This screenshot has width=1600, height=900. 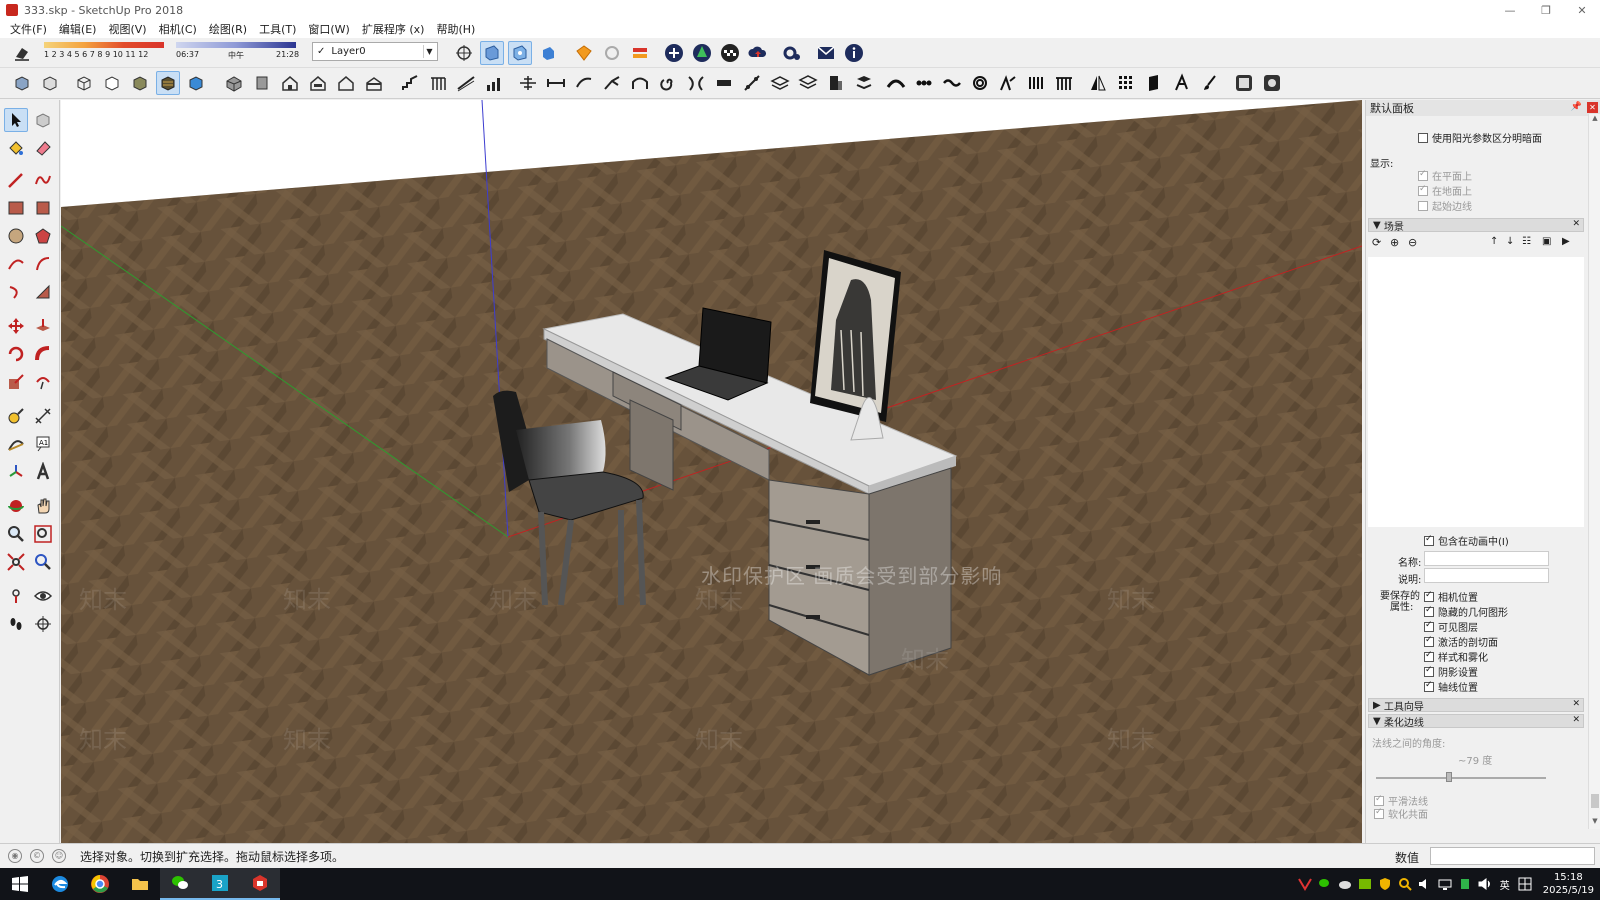 What do you see at coordinates (1126, 83) in the screenshot?
I see `array-icon` at bounding box center [1126, 83].